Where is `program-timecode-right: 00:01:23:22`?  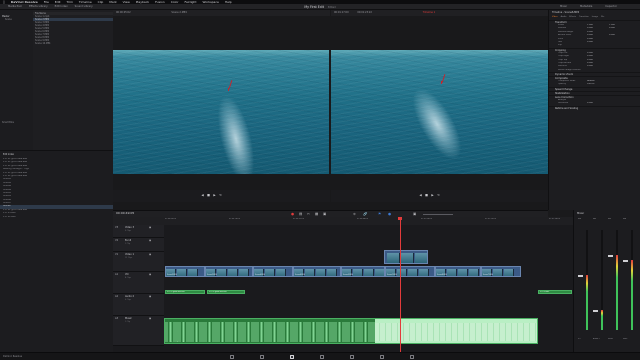 program-timecode-right: 00:01:23:22 is located at coordinates (364, 12).